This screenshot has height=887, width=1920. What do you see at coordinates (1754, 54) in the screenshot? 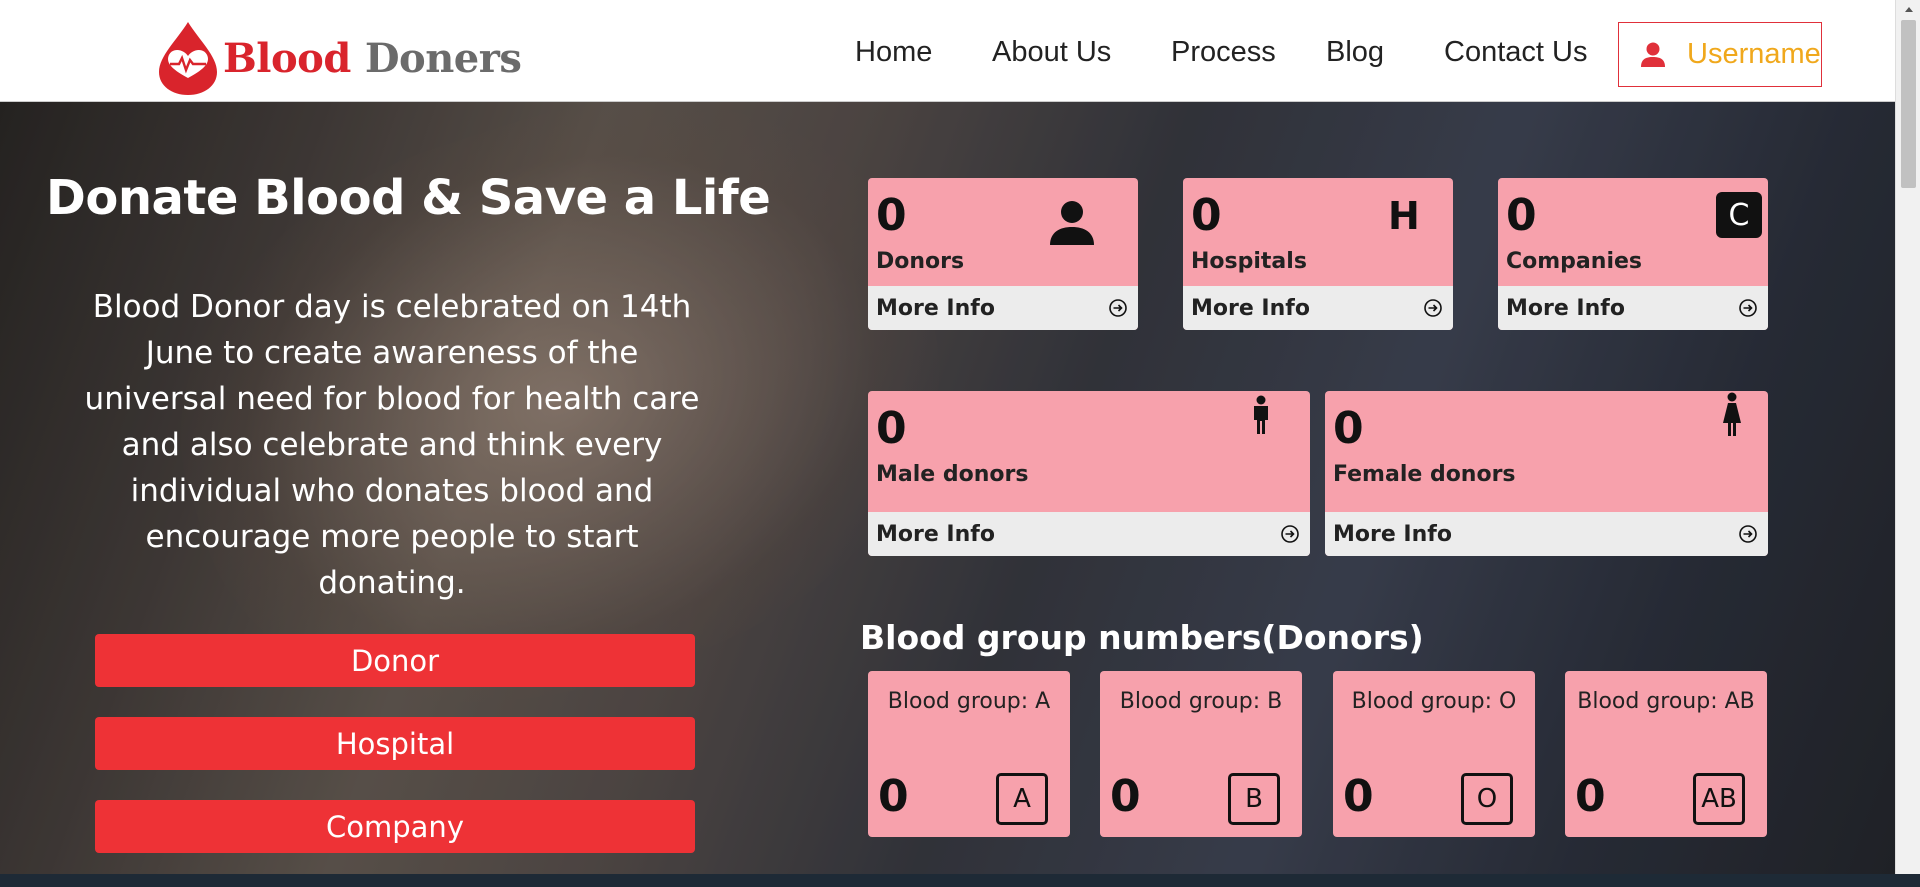
I see `username-label: Username` at bounding box center [1754, 54].